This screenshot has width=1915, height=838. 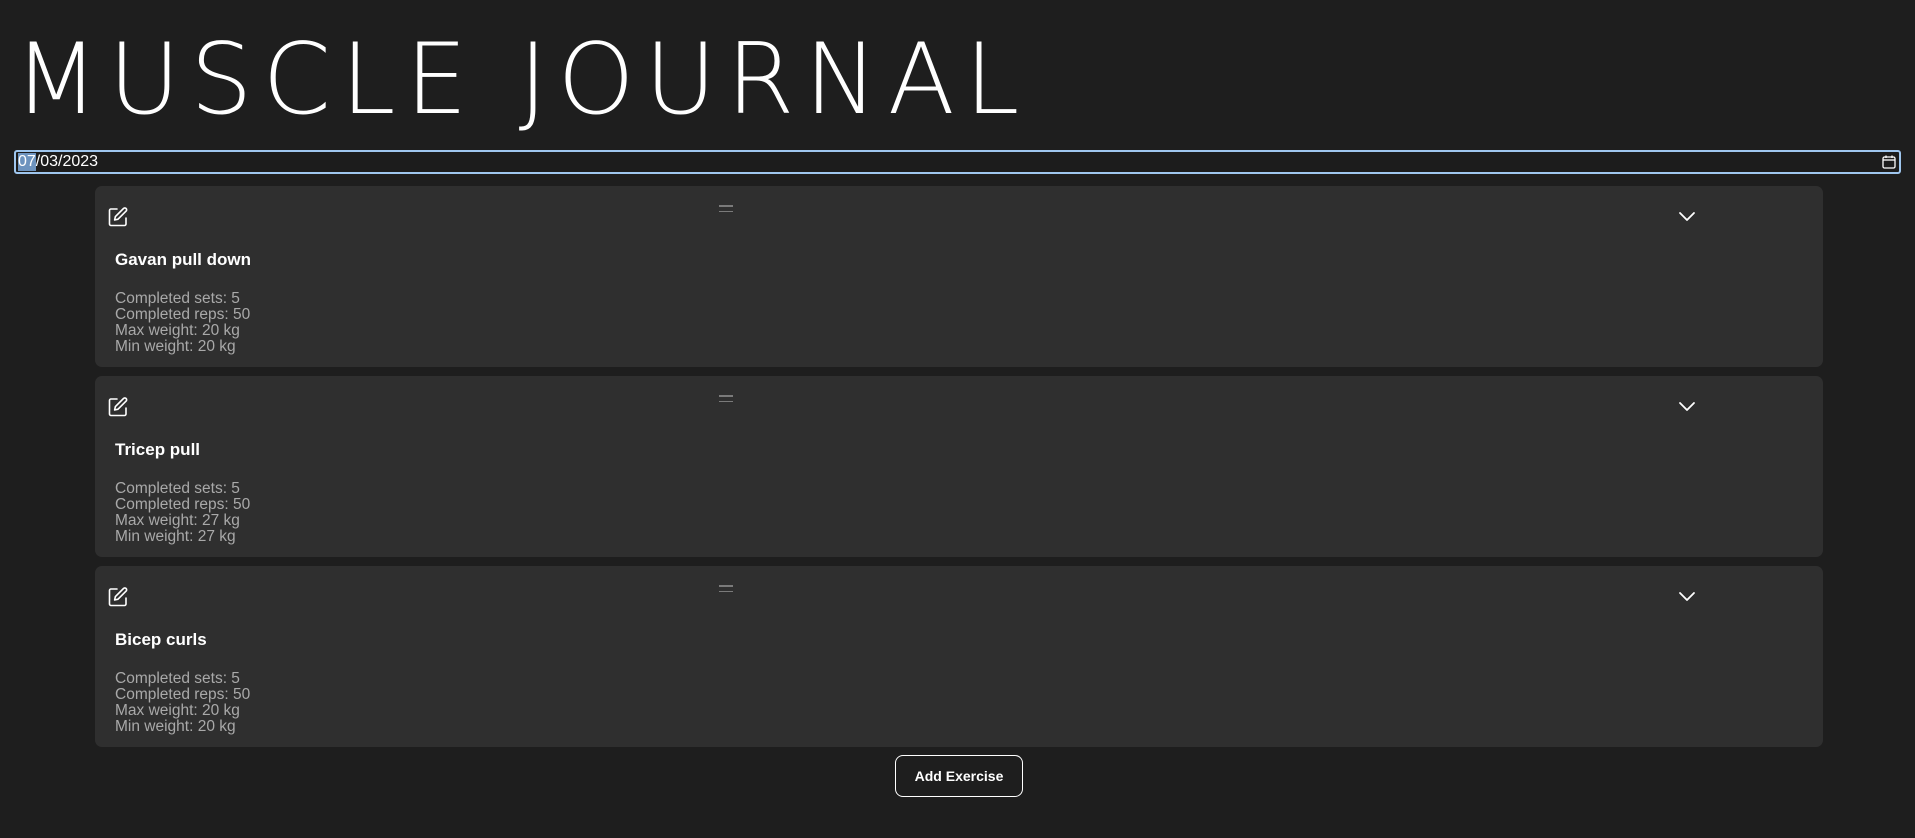 What do you see at coordinates (522, 80) in the screenshot?
I see `app-title: MUSCLE JOURNAL` at bounding box center [522, 80].